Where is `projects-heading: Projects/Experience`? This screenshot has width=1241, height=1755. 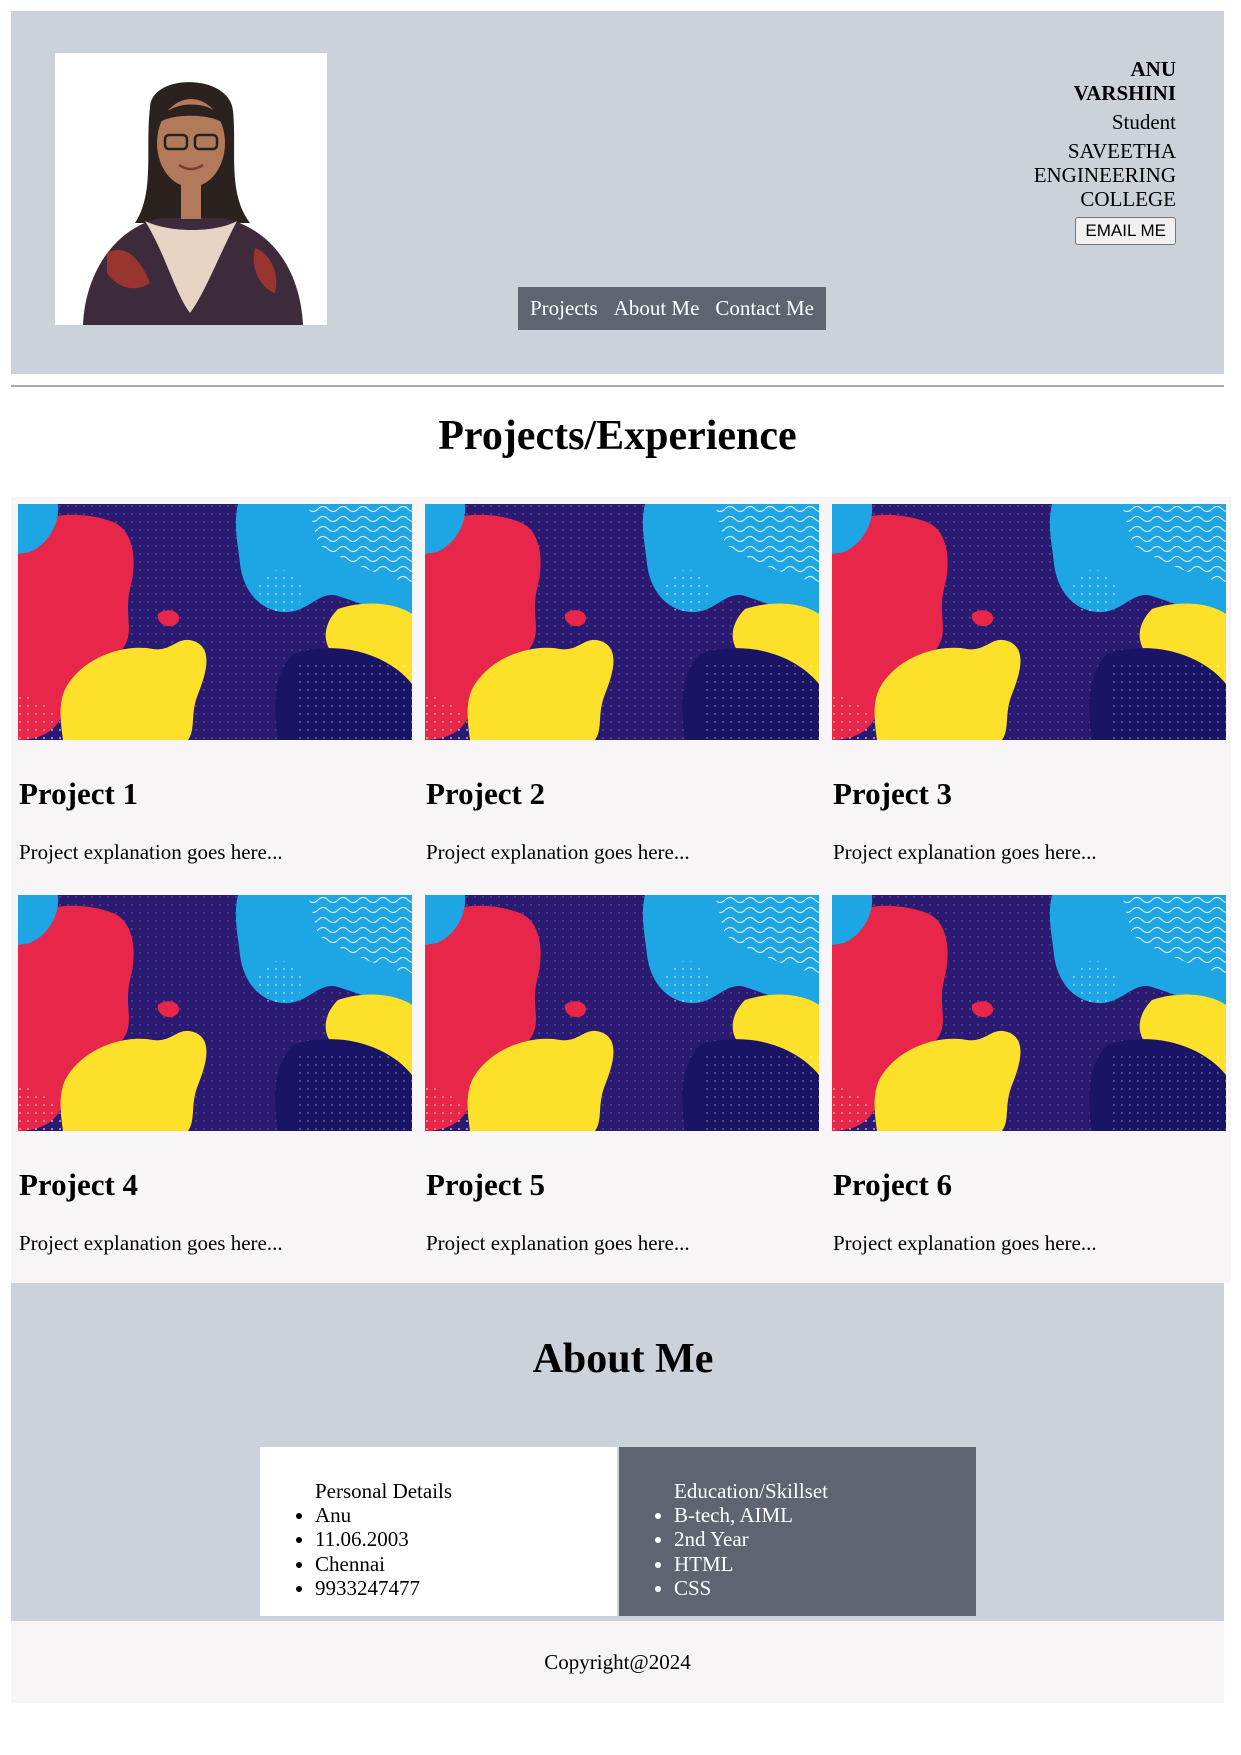 projects-heading: Projects/Experience is located at coordinates (617, 436).